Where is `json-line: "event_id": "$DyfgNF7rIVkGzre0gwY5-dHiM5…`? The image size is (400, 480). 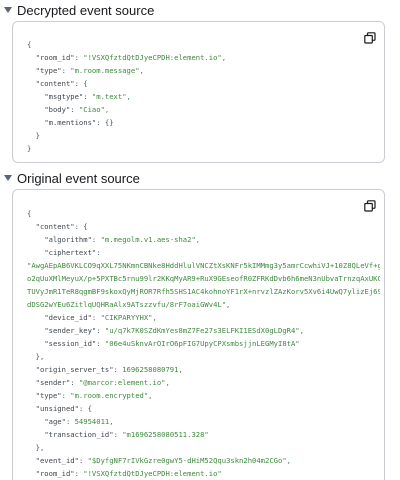
json-line: "event_id": "$DyfgNF7rIVkGzre0gwY5-dHiM5… is located at coordinates (163, 460).